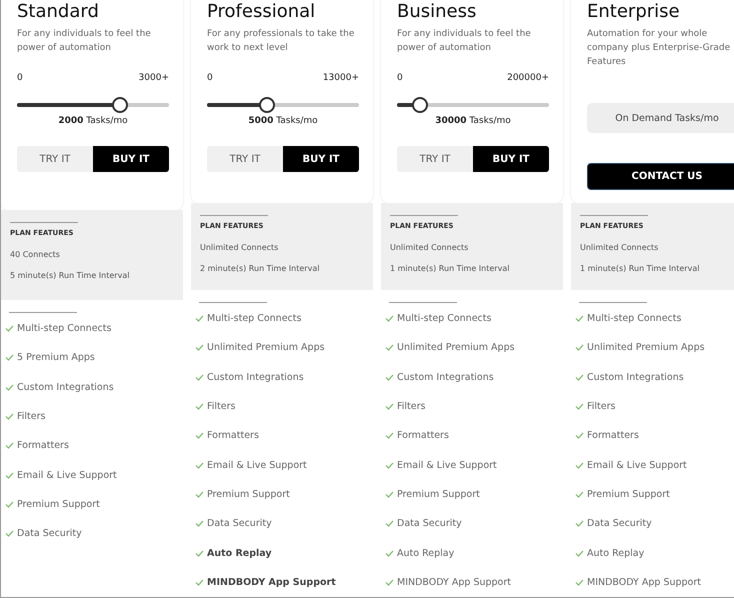 The image size is (734, 598). Describe the element at coordinates (340, 78) in the screenshot. I see `slider-max-label: 13000+` at that location.